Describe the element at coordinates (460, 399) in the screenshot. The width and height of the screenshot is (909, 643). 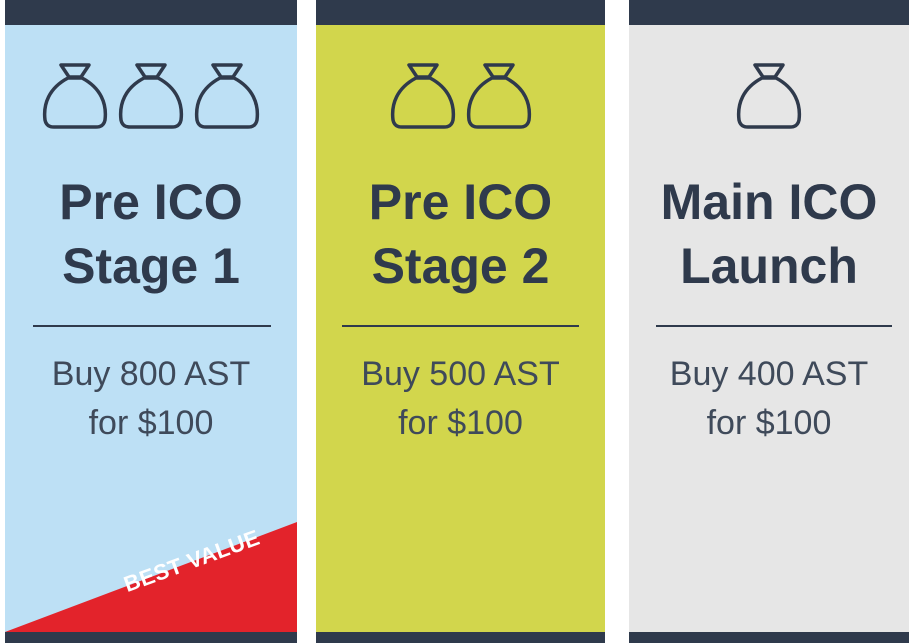
I see `card-price: Buy 500 AST for $100` at that location.